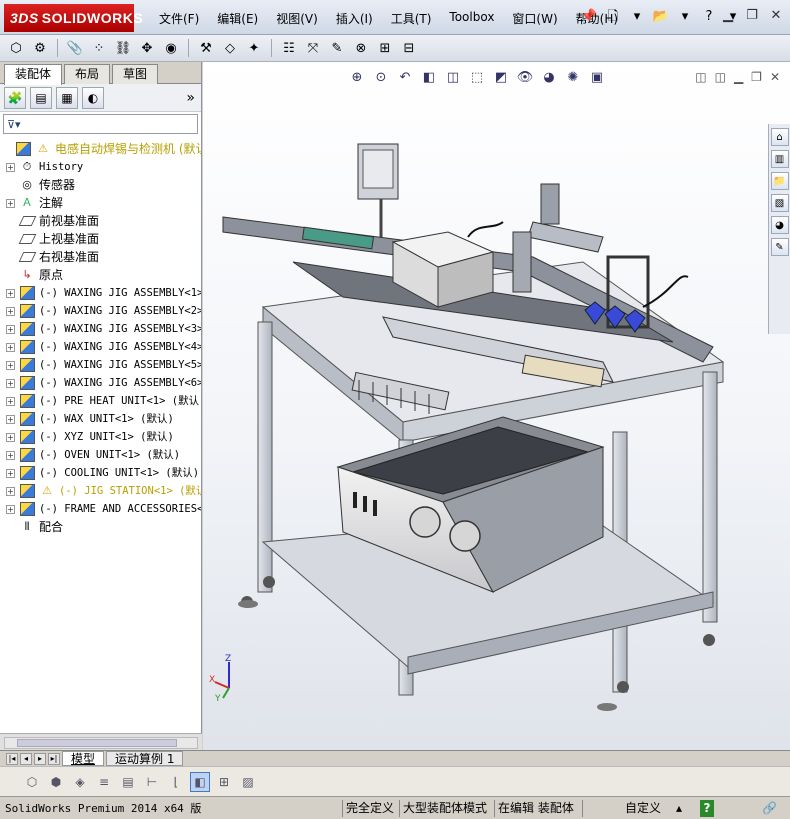  Describe the element at coordinates (752, 16) in the screenshot. I see `restore-icon: ❐` at that location.